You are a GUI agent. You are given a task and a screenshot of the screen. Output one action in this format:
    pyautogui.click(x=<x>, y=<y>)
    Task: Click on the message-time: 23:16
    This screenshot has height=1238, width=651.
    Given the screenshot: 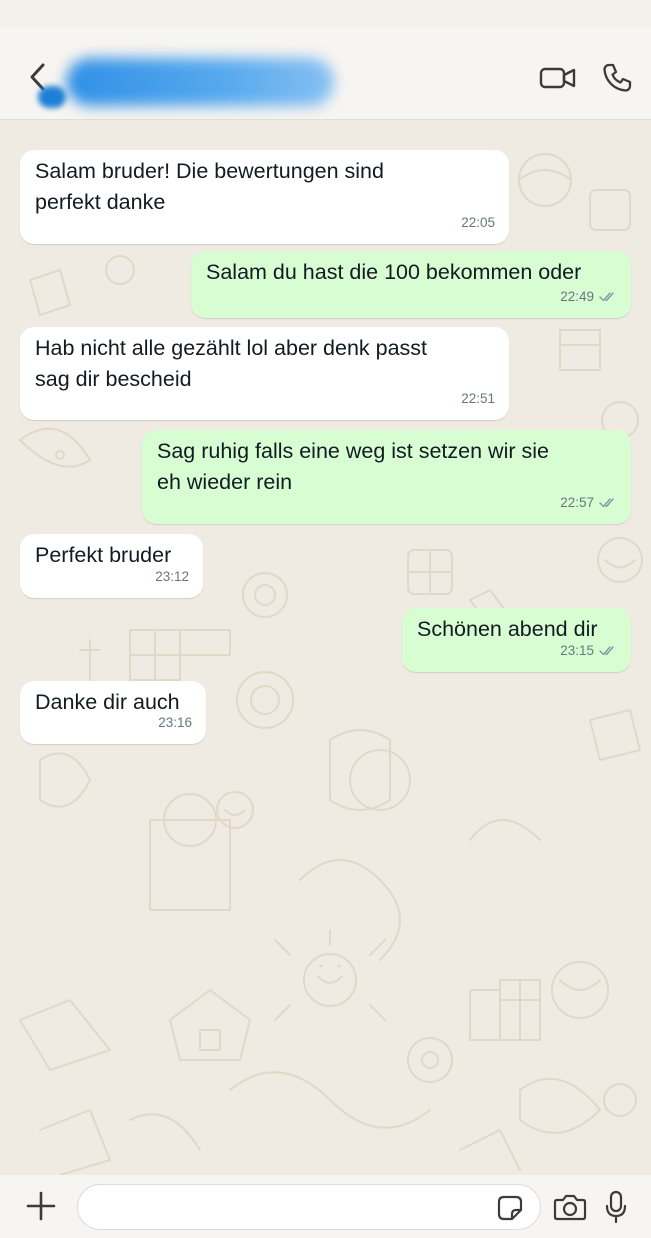 What is the action you would take?
    pyautogui.click(x=175, y=722)
    